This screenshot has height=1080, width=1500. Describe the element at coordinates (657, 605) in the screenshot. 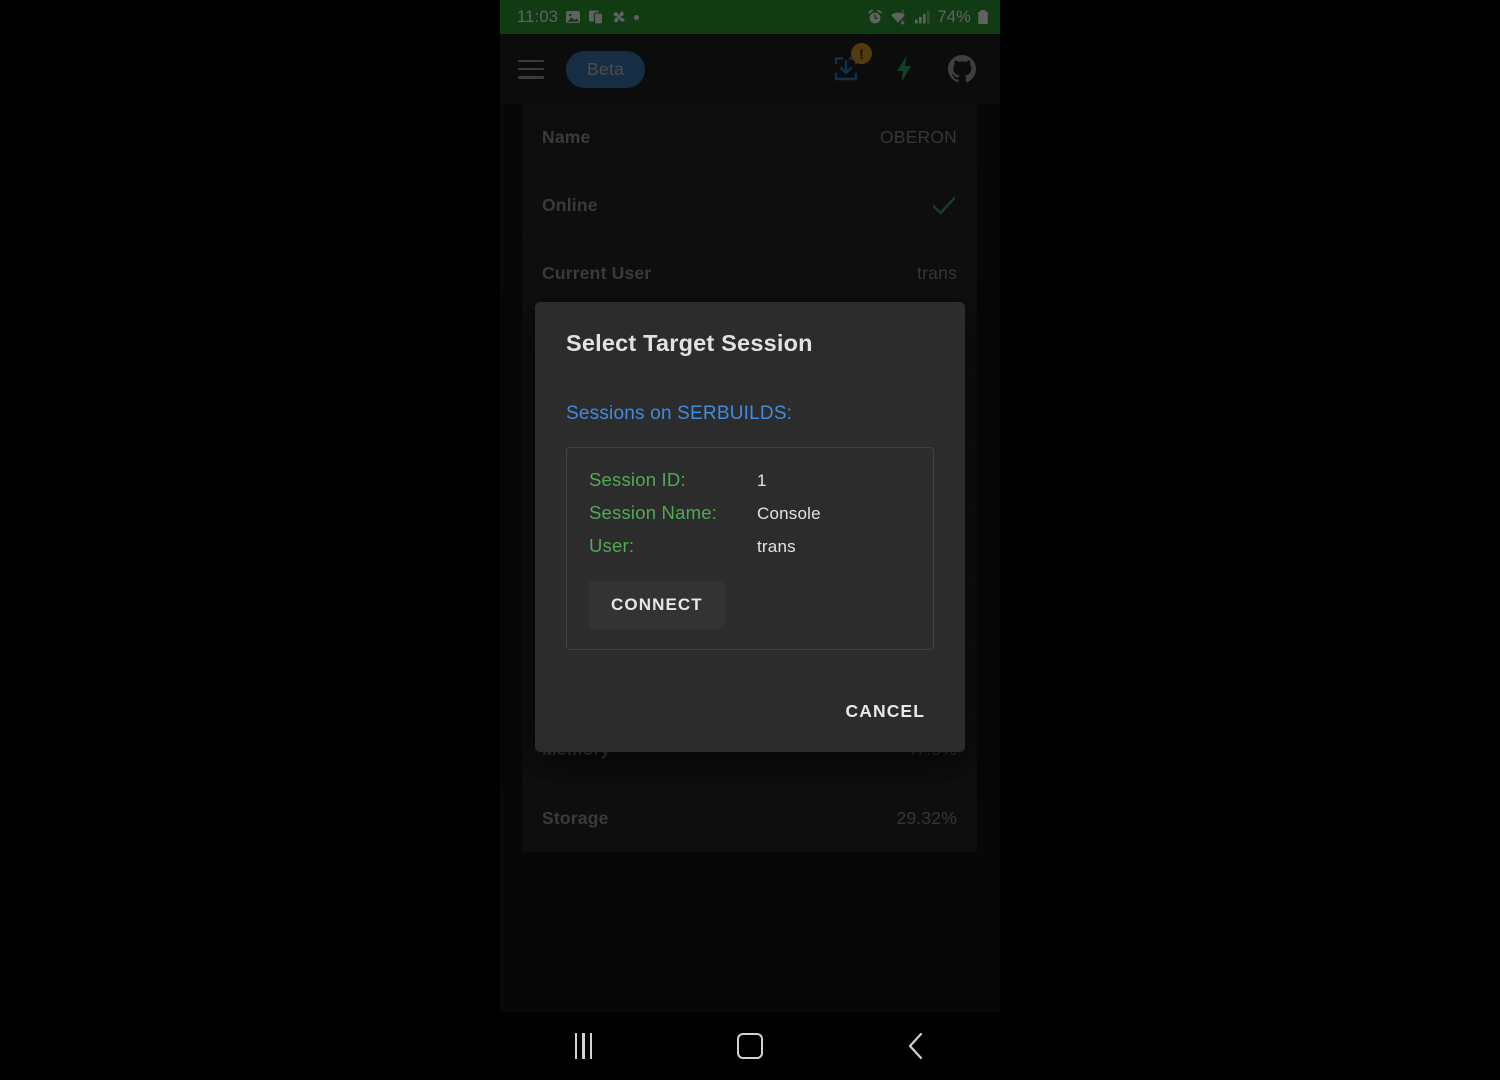

I see `connect-button: CONNECT` at that location.